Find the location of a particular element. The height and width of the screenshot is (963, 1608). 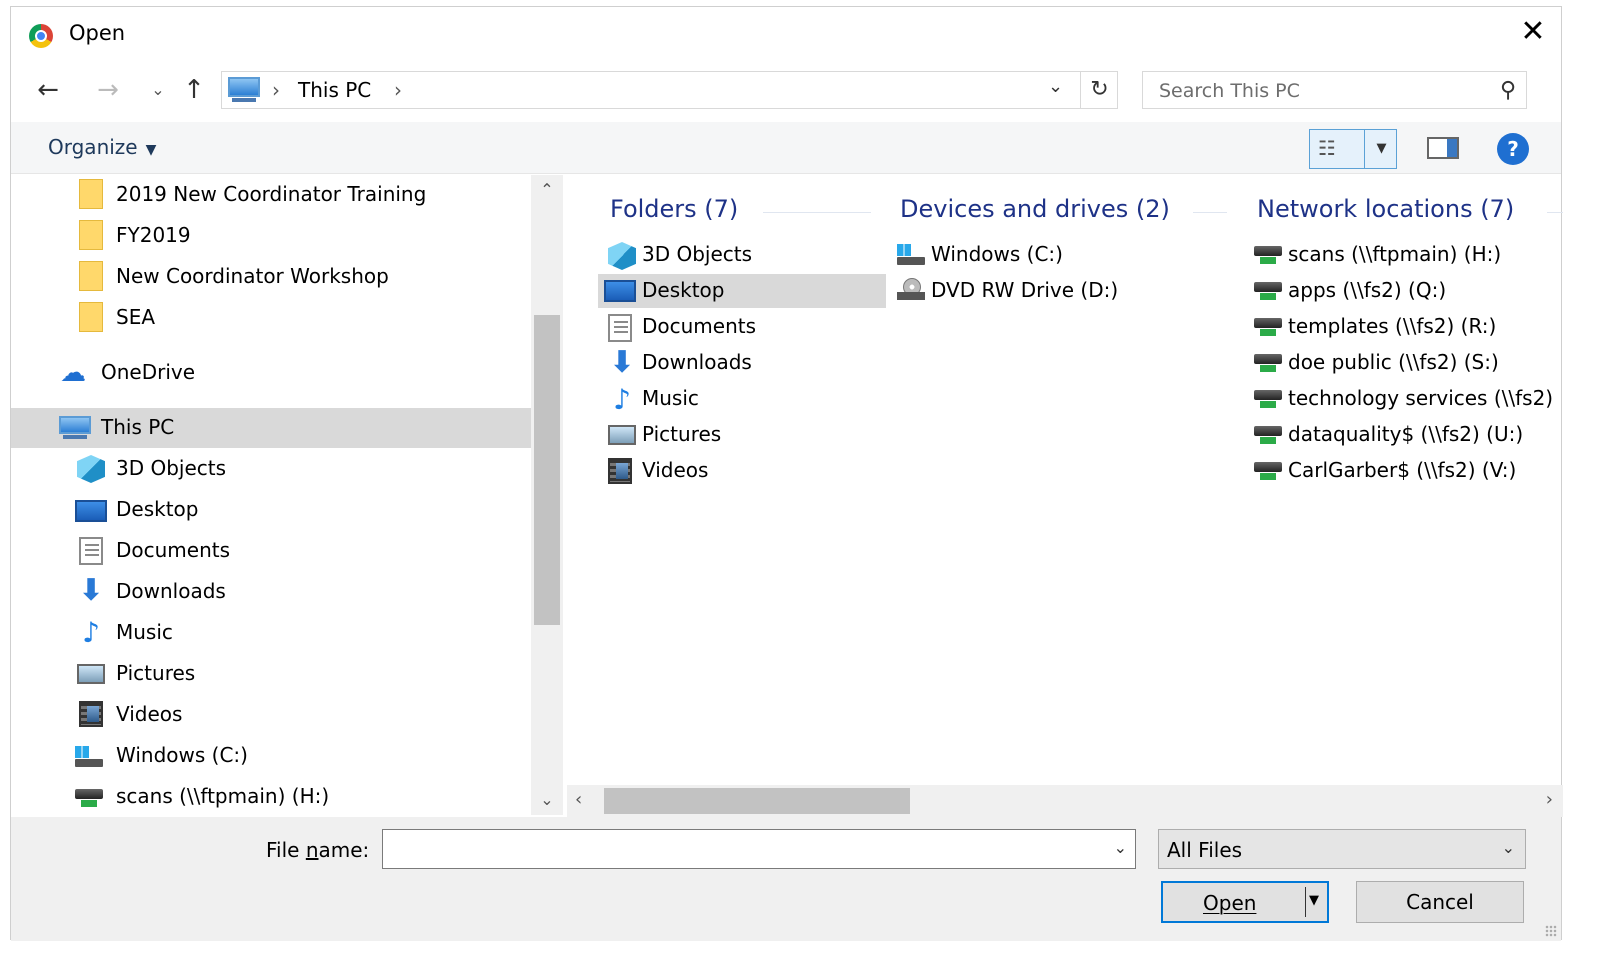

network-item-carlgarber-v: CarlGarber$ (\\fs2) (V:) is located at coordinates (1403, 471).